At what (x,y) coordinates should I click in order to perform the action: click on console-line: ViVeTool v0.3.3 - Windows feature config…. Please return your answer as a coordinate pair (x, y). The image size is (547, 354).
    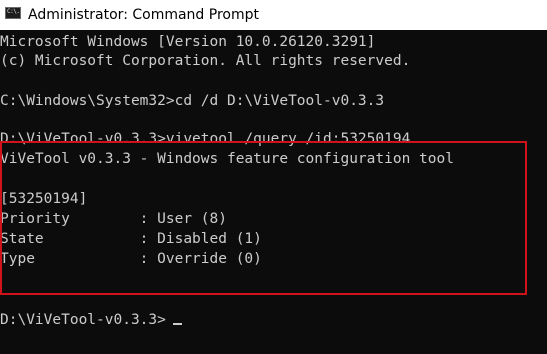
    Looking at the image, I should click on (227, 159).